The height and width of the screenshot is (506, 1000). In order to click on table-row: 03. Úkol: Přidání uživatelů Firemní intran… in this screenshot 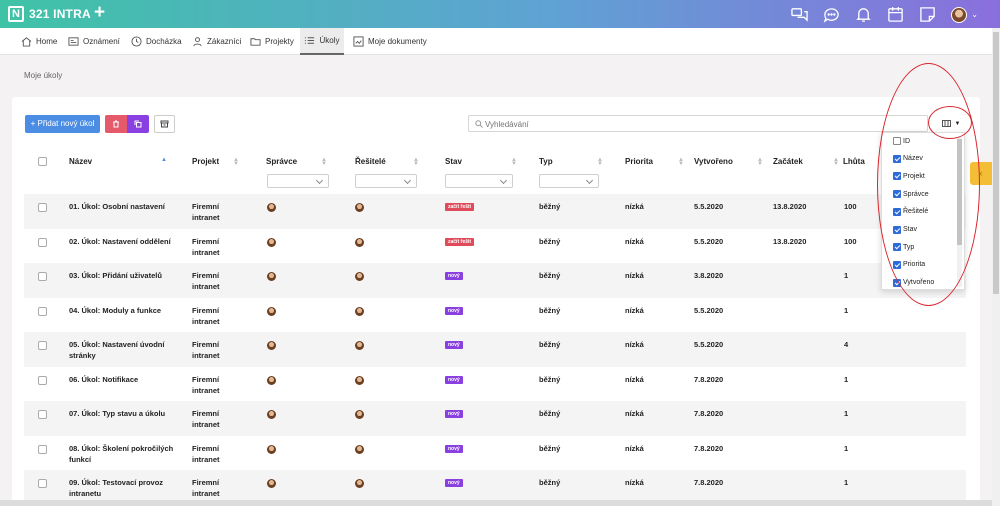, I will do `click(495, 280)`.